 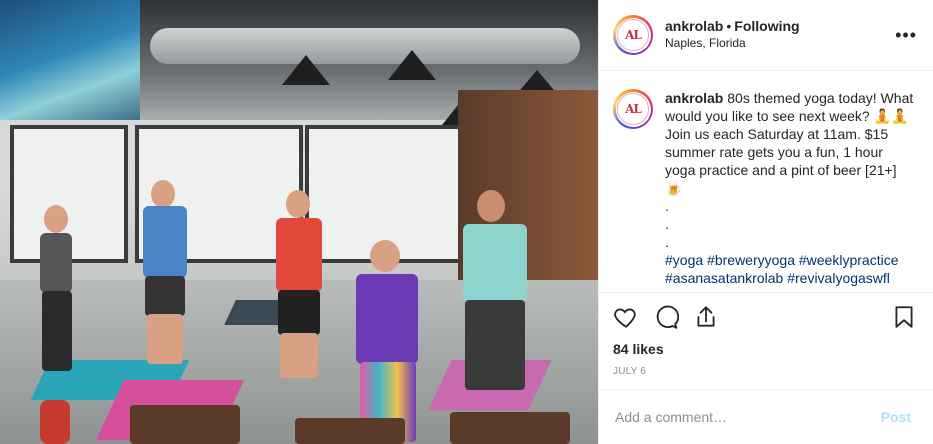 I want to click on comment-bar: Post, so click(x=766, y=416).